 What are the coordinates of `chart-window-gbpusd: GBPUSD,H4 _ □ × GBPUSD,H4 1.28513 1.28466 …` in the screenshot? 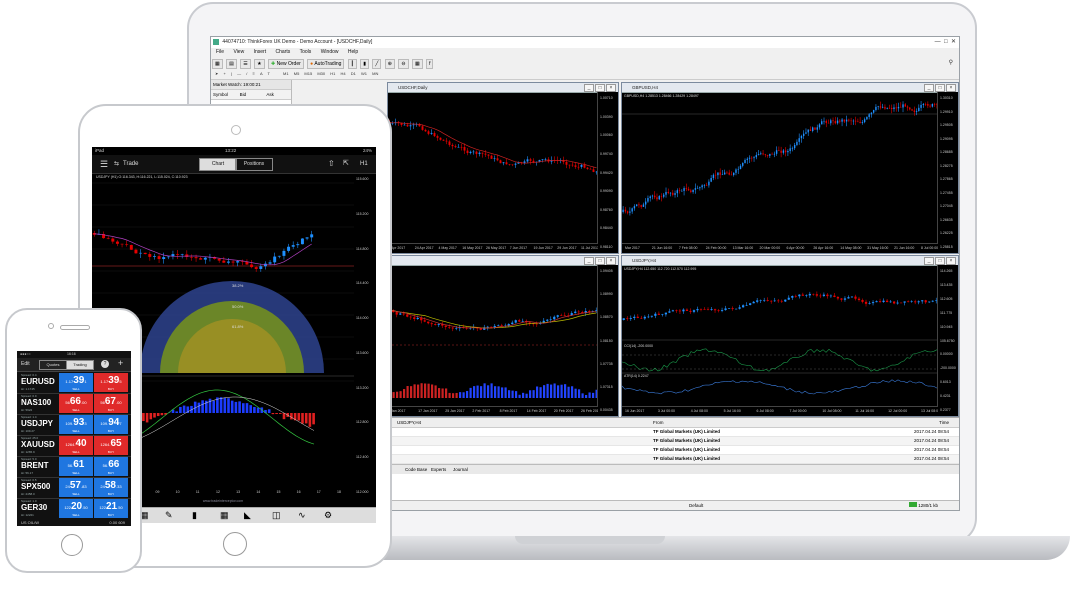 It's located at (790, 168).